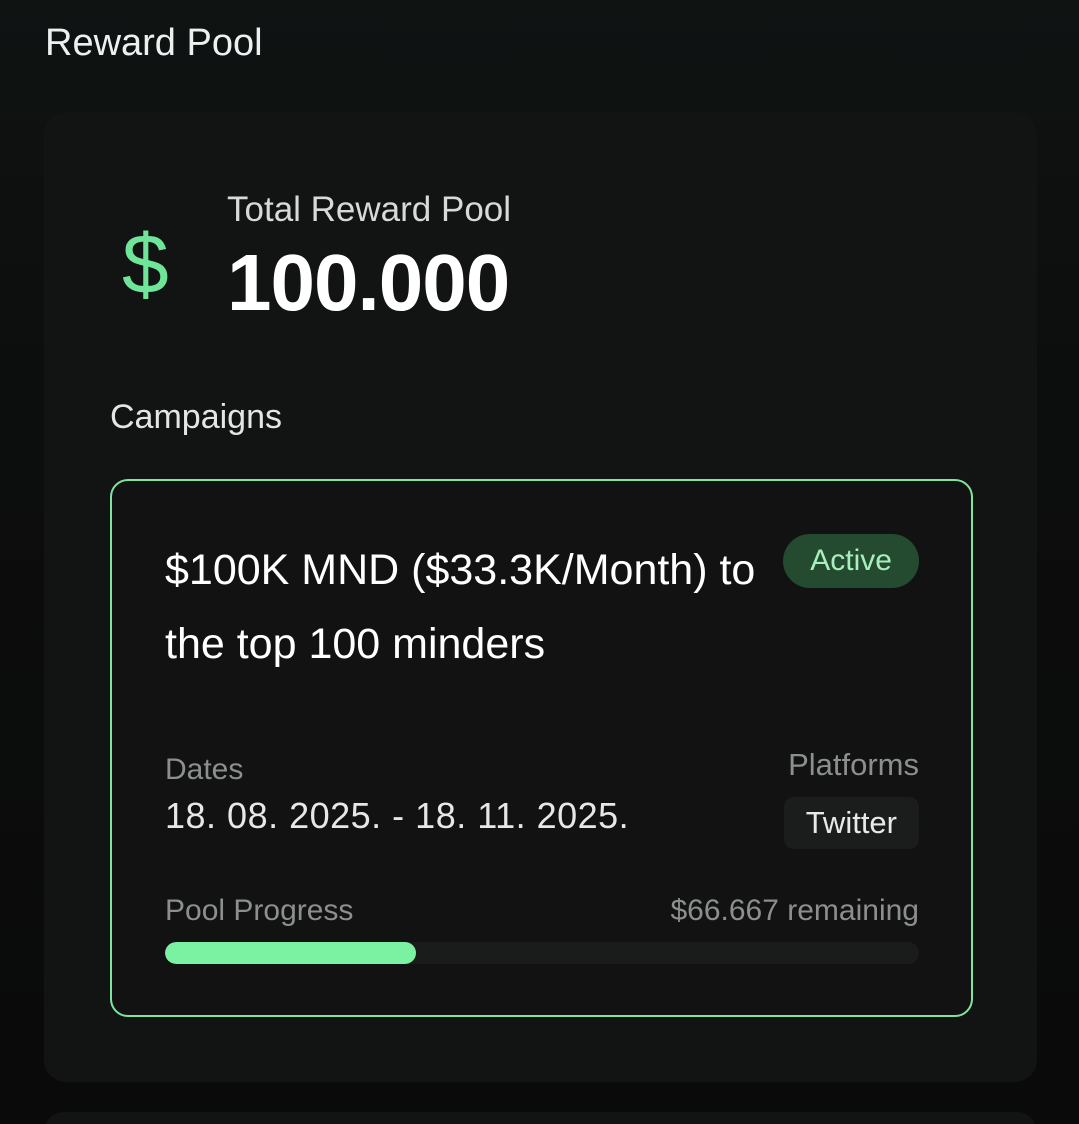  I want to click on pool-progress-label: Pool Progress, so click(259, 910).